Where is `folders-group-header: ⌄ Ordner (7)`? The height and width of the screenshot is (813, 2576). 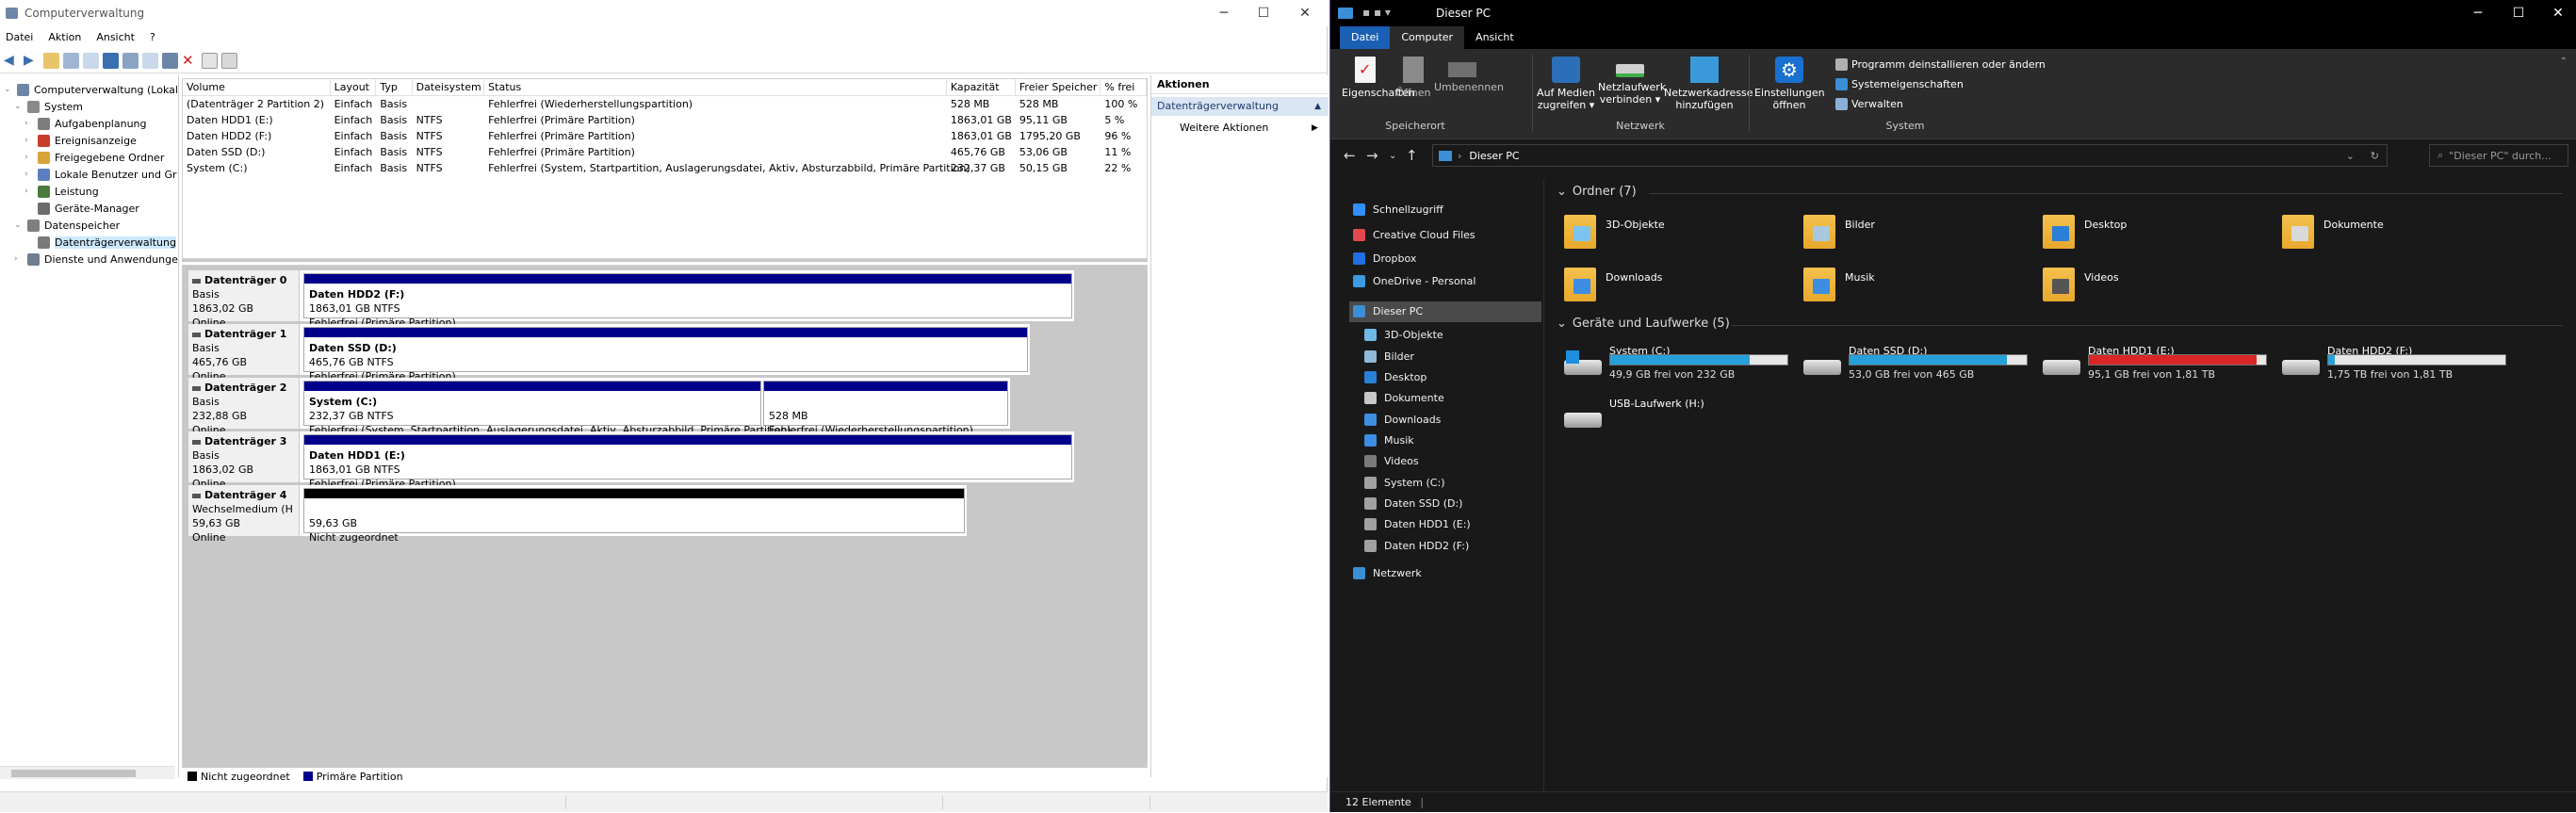
folders-group-header: ⌄ Ordner (7) is located at coordinates (1597, 192).